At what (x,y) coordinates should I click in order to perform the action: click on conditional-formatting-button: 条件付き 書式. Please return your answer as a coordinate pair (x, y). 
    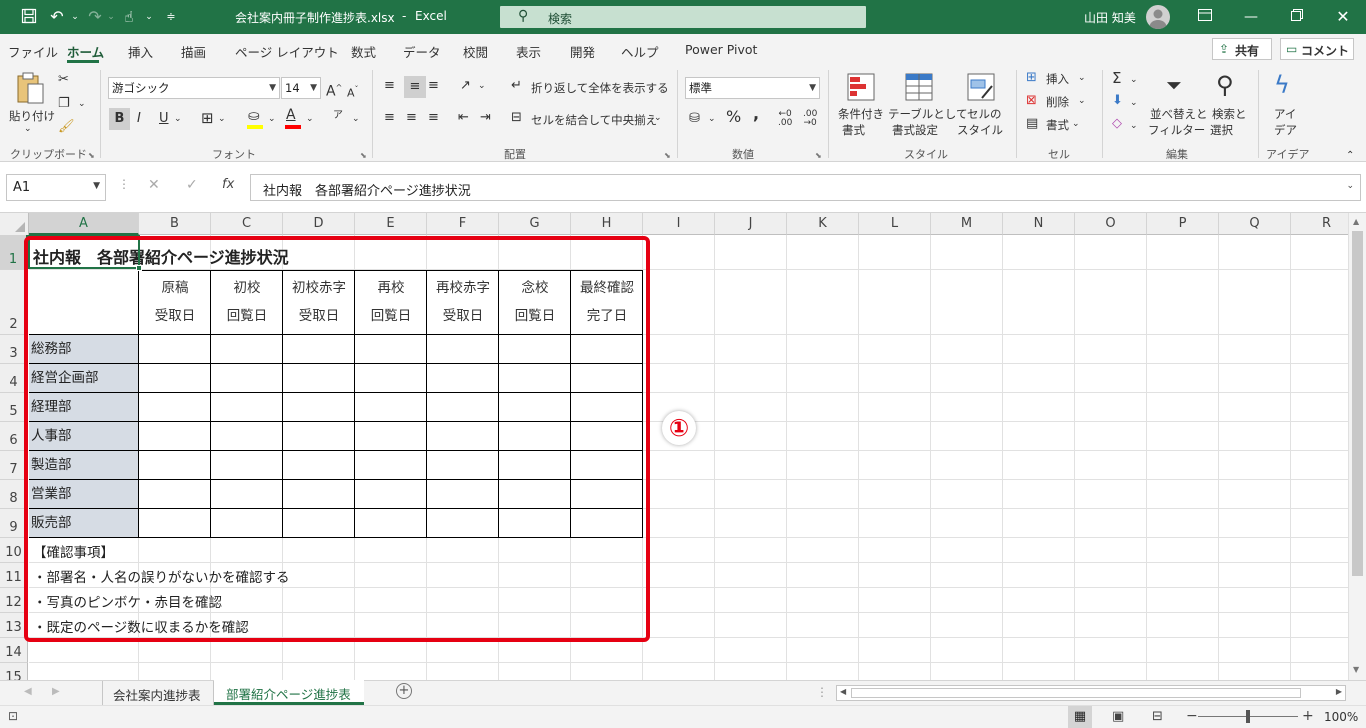
    Looking at the image, I should click on (861, 107).